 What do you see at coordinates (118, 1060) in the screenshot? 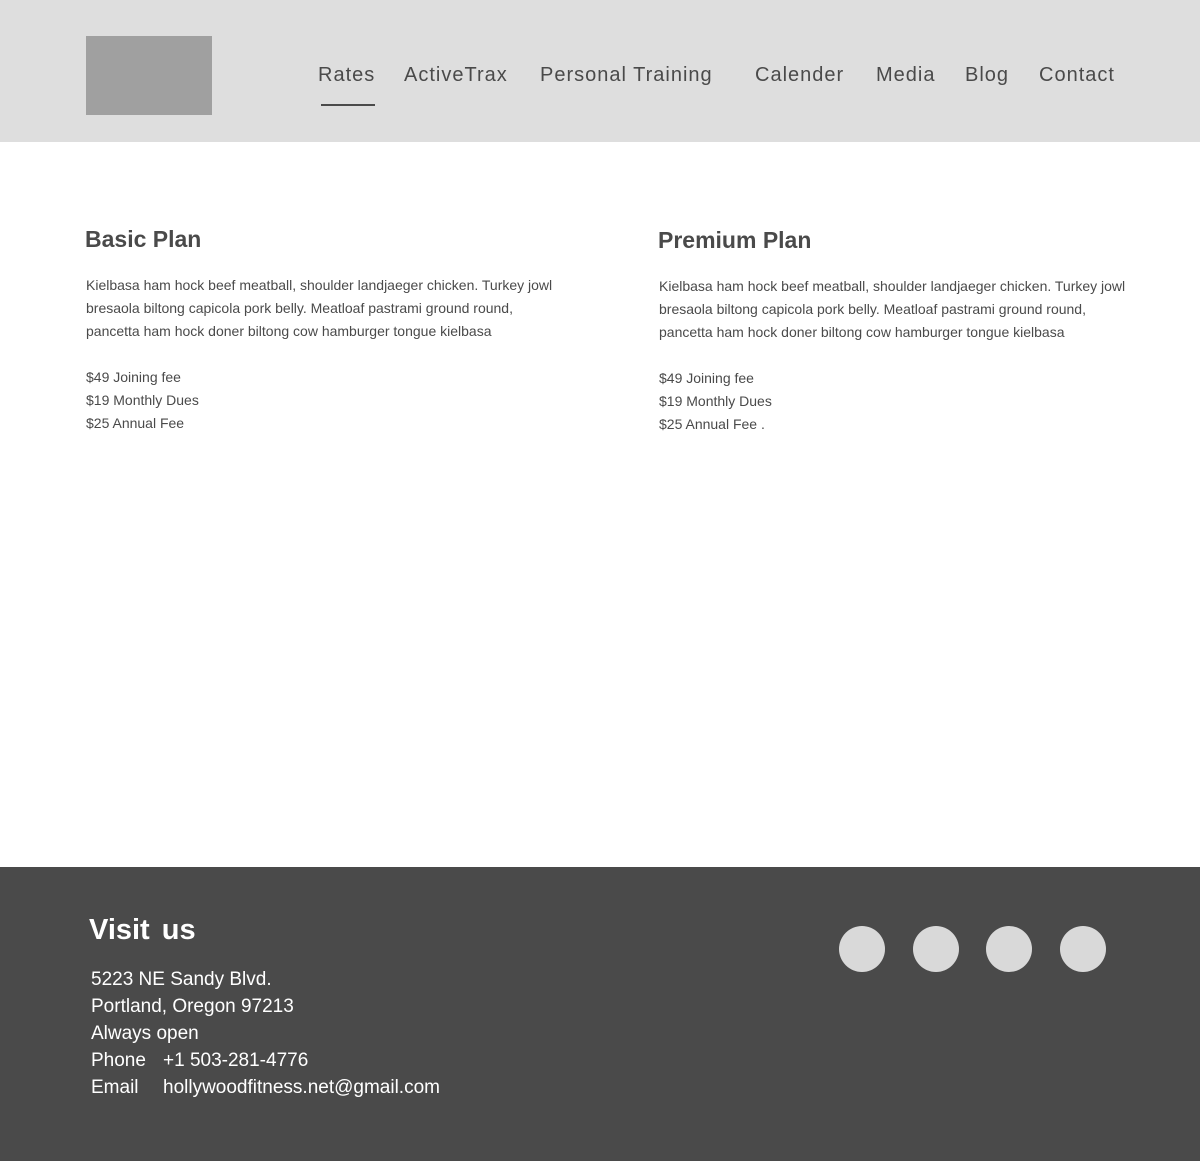
I see `footer-phone-label: Phone` at bounding box center [118, 1060].